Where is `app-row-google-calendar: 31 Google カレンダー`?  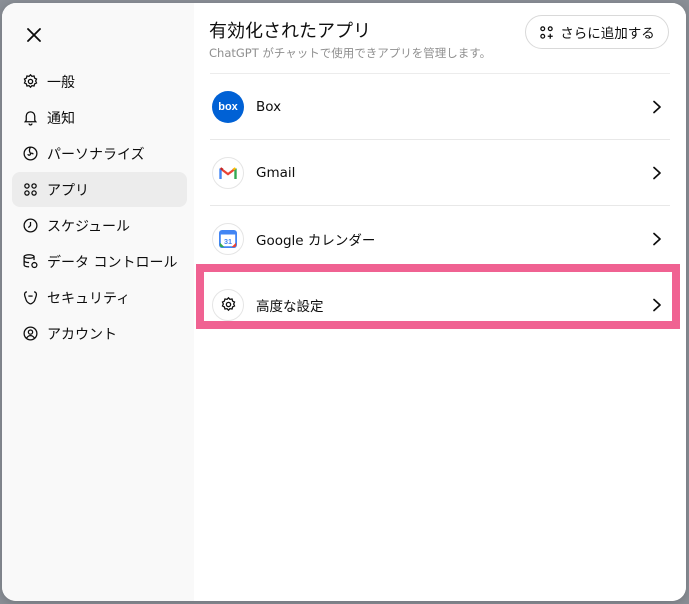 app-row-google-calendar: 31 Google カレンダー is located at coordinates (440, 238).